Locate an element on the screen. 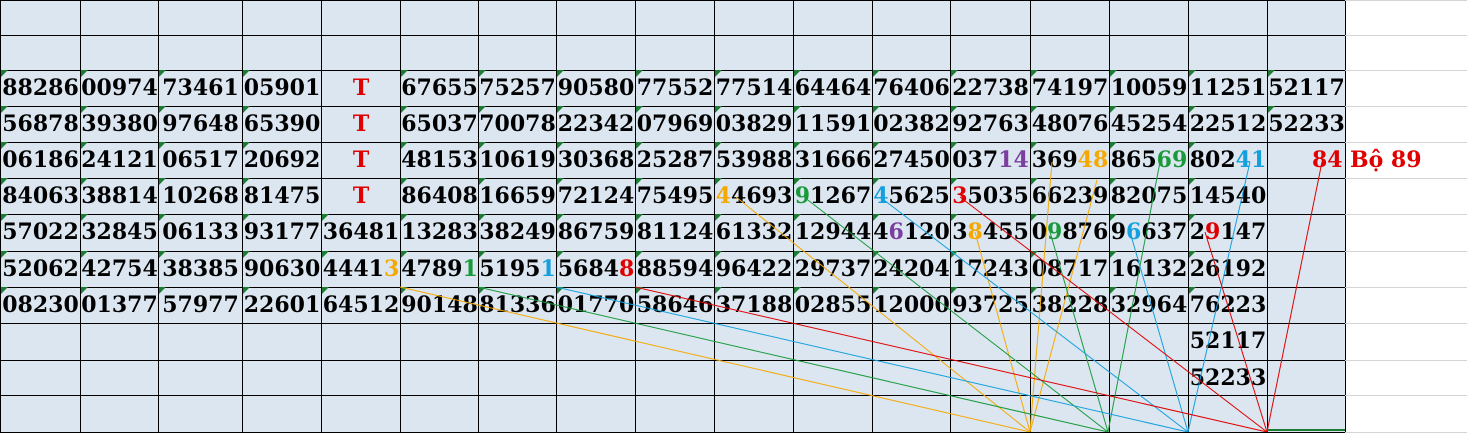 The height and width of the screenshot is (433, 1467). cell-r1-c12: 92763 is located at coordinates (990, 124).